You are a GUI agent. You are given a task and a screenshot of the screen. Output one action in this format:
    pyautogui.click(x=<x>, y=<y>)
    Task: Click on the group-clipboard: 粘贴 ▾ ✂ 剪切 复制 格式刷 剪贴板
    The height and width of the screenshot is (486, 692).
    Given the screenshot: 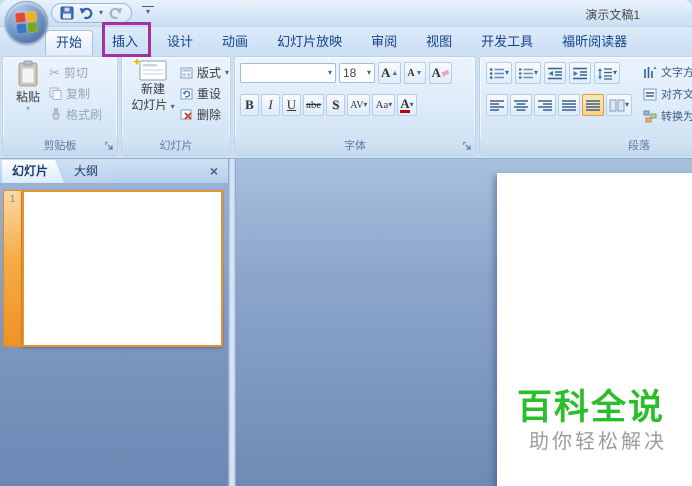 What is the action you would take?
    pyautogui.click(x=60, y=106)
    